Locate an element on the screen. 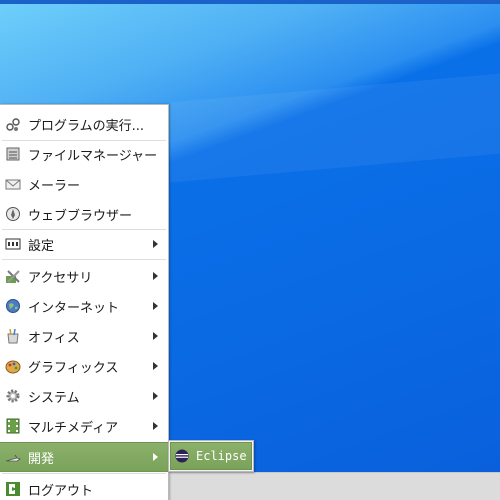 The image size is (500, 500). menu-item-internet: インターネット is located at coordinates (84, 306).